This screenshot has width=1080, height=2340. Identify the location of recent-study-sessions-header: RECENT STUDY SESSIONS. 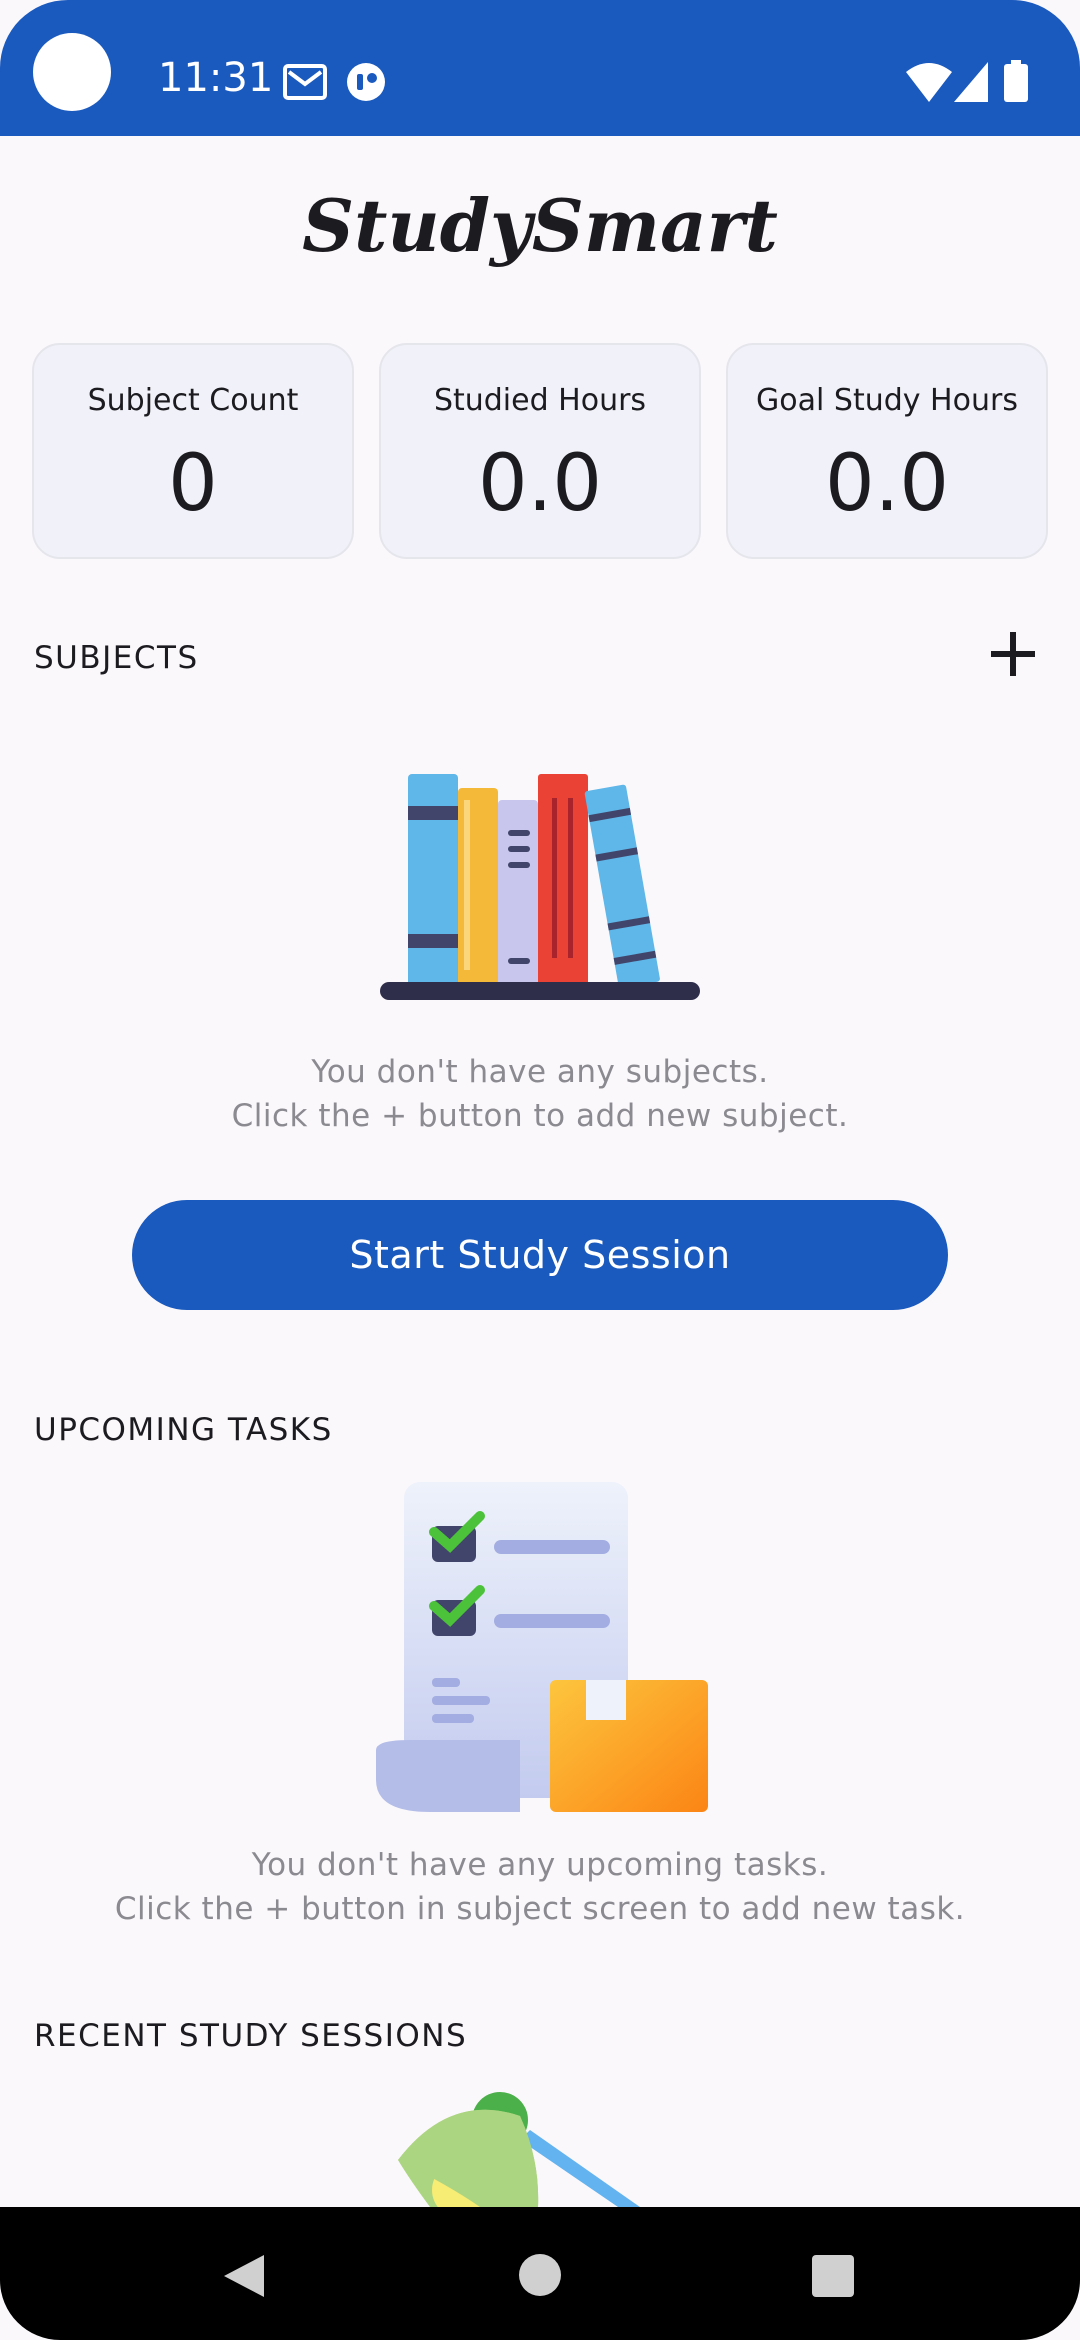
(251, 2036).